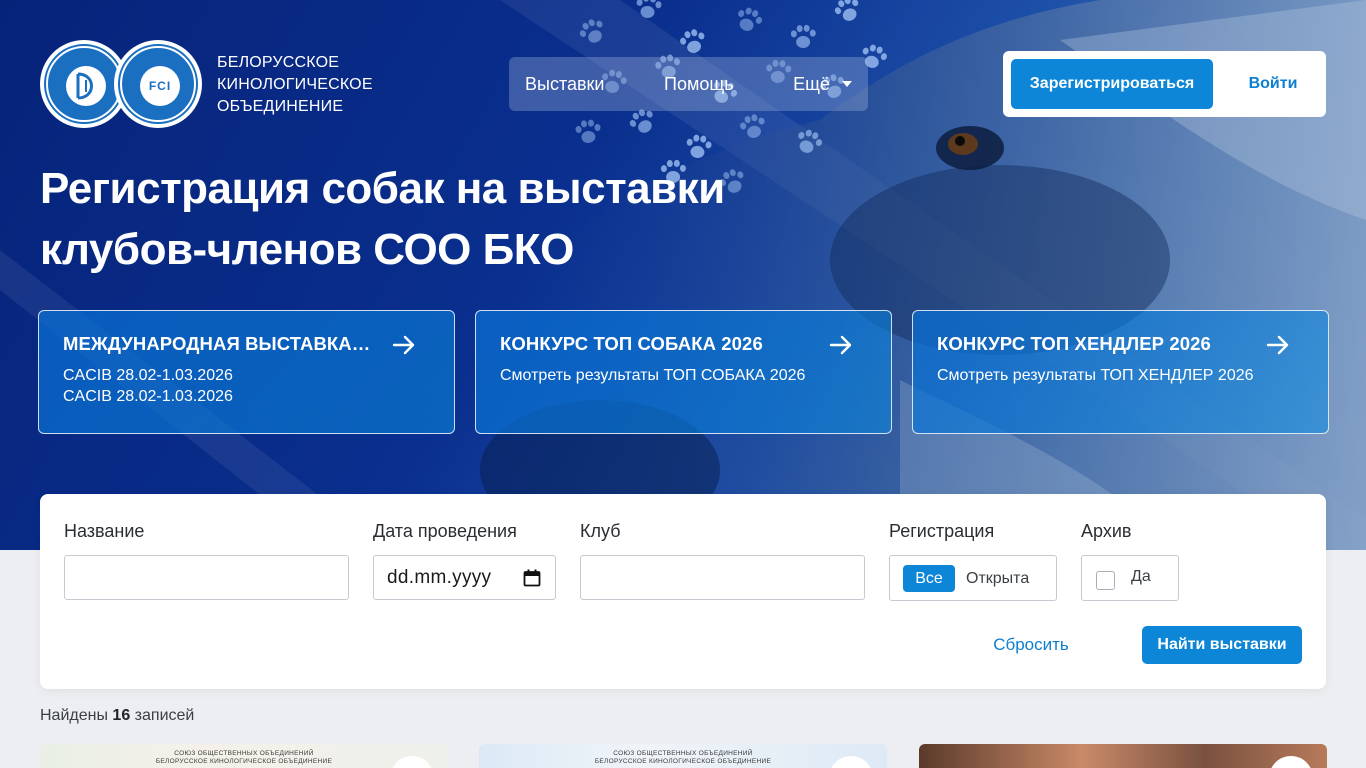 The image size is (1366, 768). Describe the element at coordinates (1222, 645) in the screenshot. I see `find-exhibitions-button: Найти выставки` at that location.